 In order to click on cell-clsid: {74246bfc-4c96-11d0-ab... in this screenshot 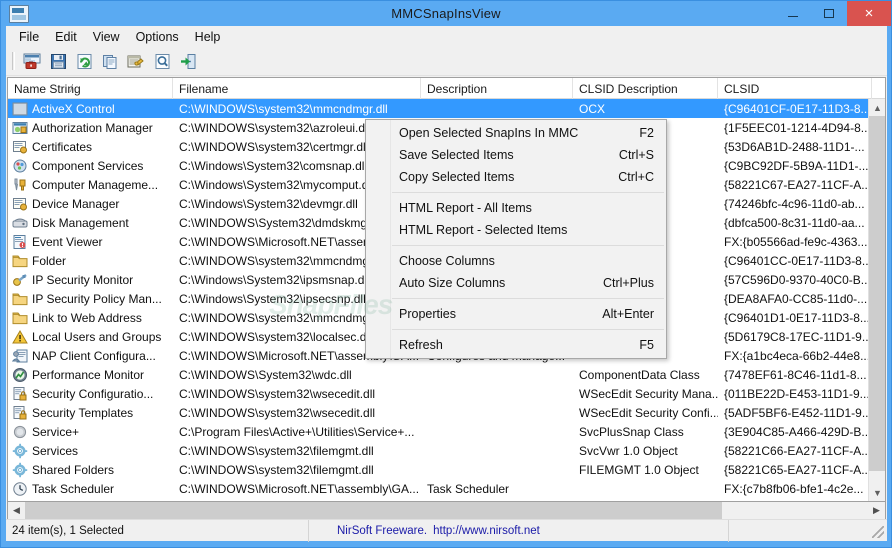, I will do `click(794, 203)`.